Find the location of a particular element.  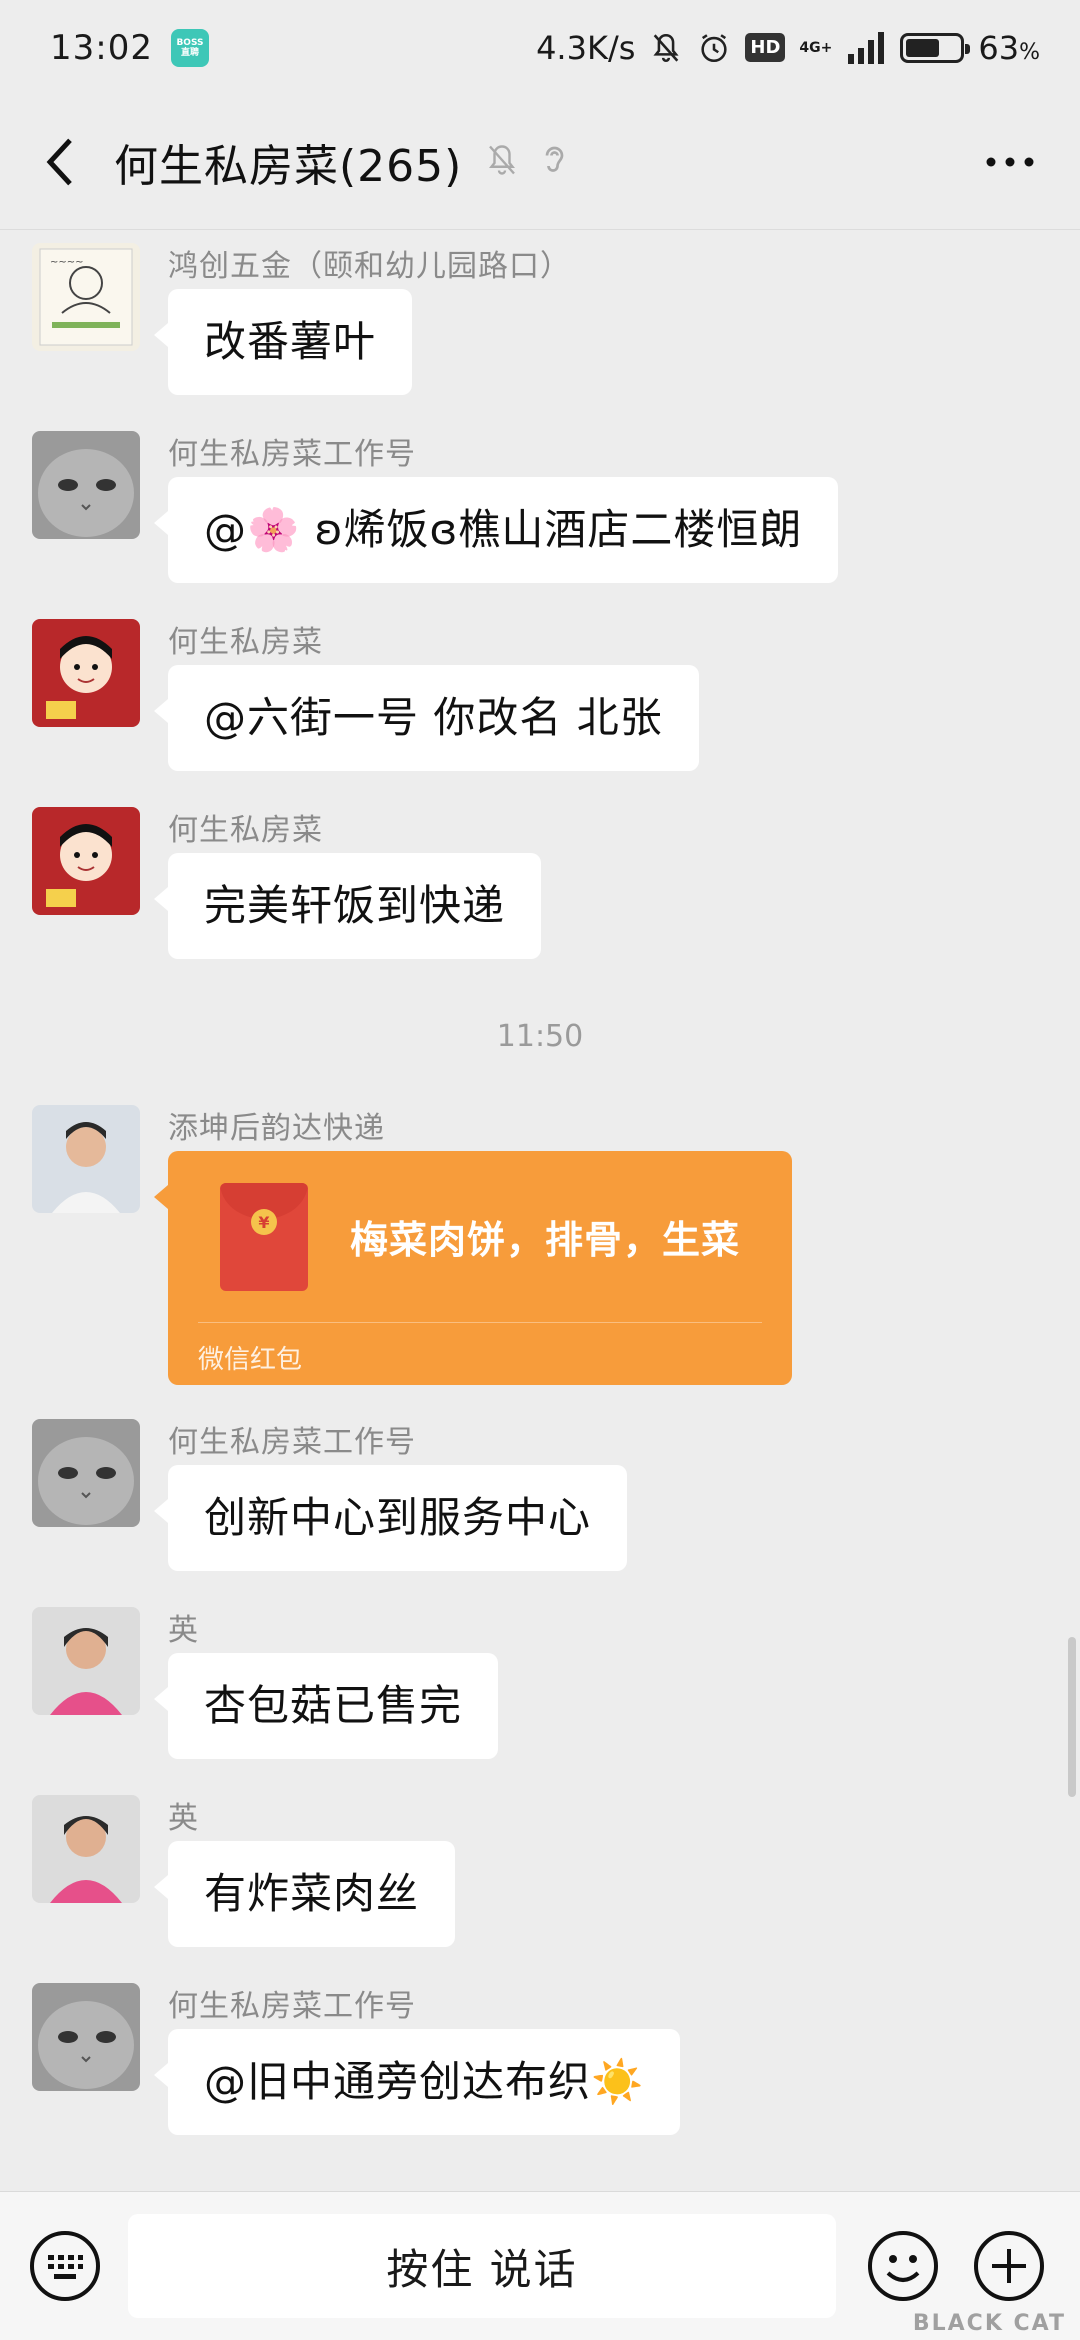

battery-fill is located at coordinates (923, 47).